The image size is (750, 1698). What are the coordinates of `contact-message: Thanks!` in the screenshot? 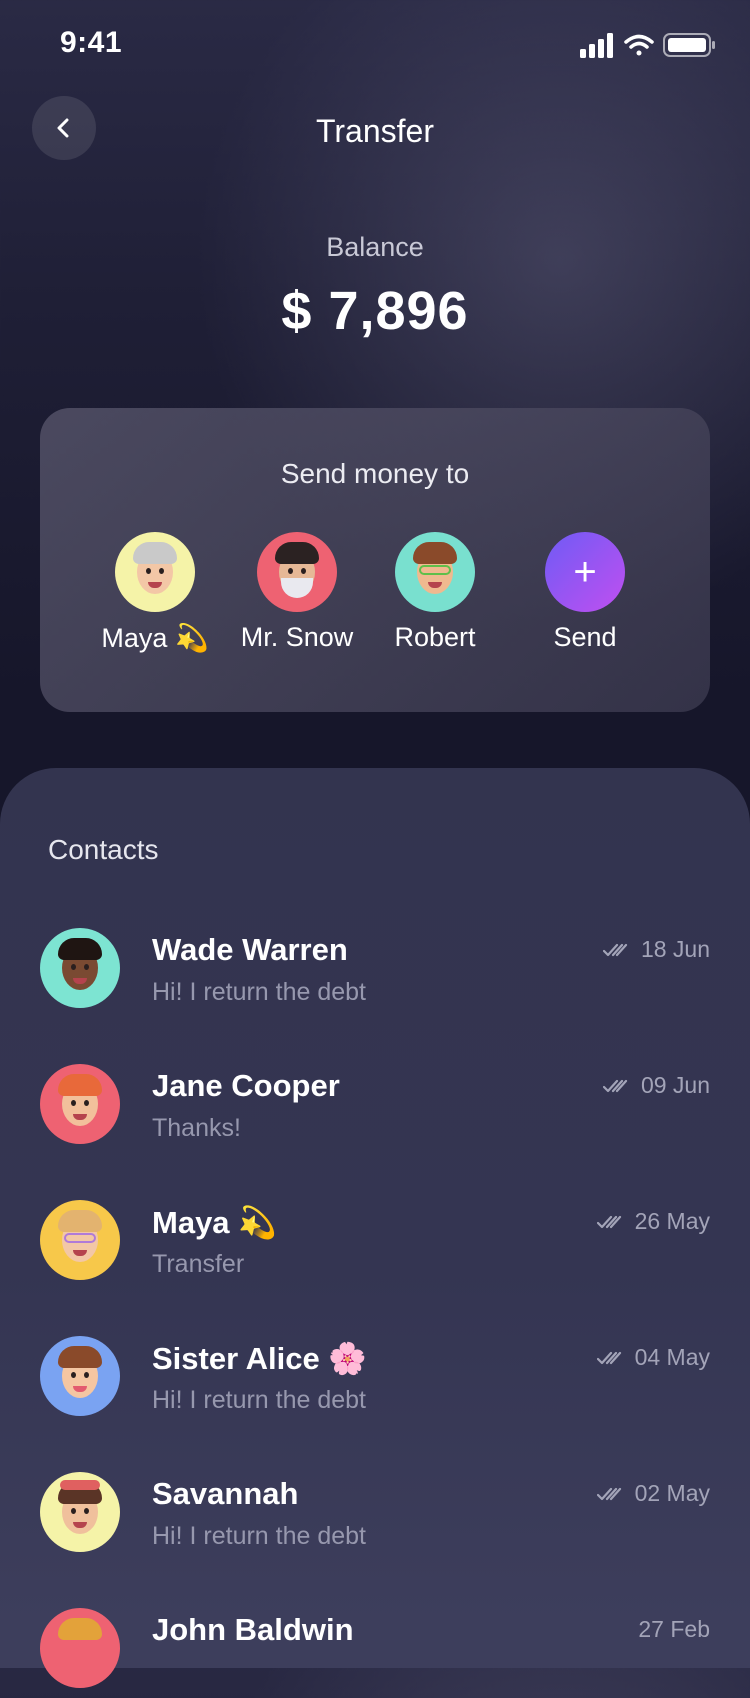 It's located at (196, 1128).